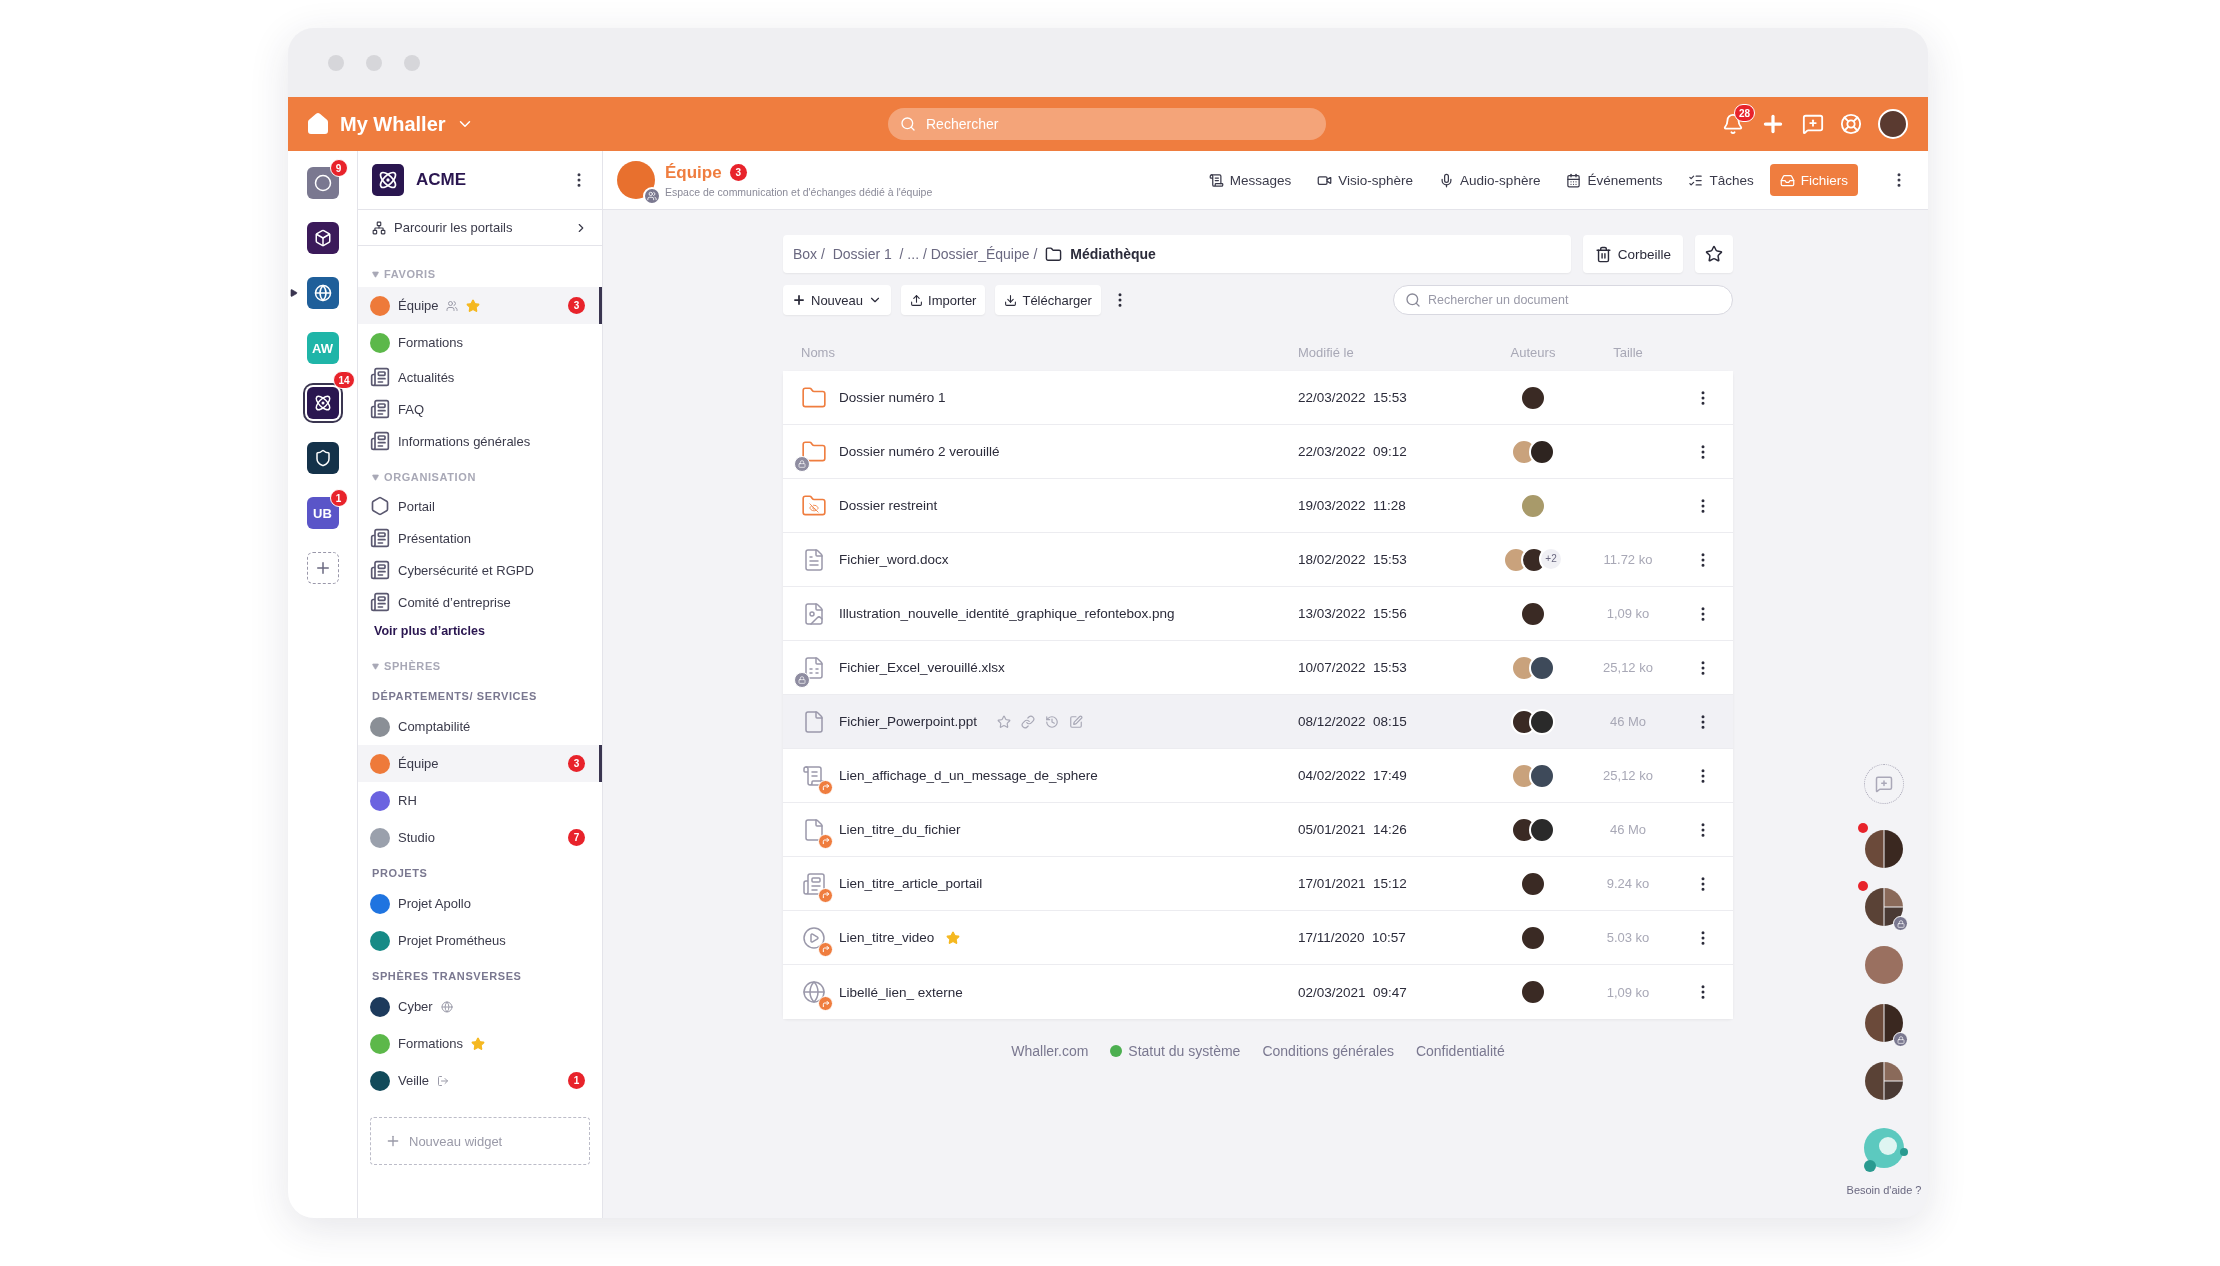 The width and height of the screenshot is (2220, 1266). What do you see at coordinates (1175, 1051) in the screenshot?
I see `status-link: Statut du système` at bounding box center [1175, 1051].